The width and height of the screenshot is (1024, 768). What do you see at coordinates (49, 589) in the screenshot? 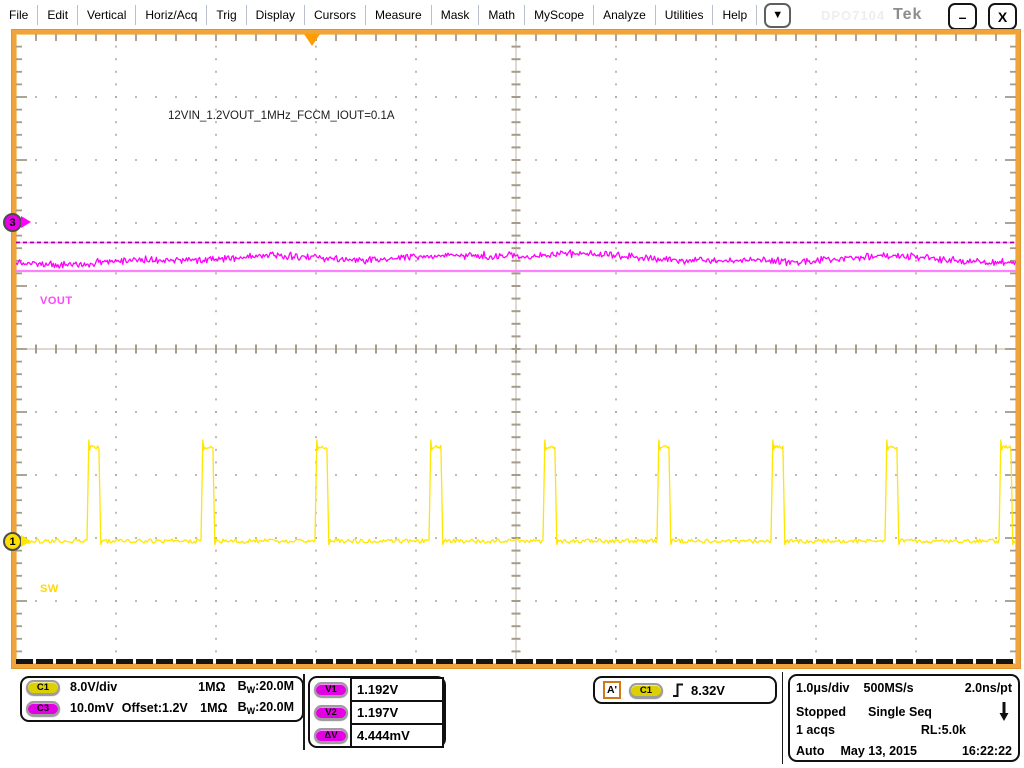
I see `sw-trace-label: SW` at bounding box center [49, 589].